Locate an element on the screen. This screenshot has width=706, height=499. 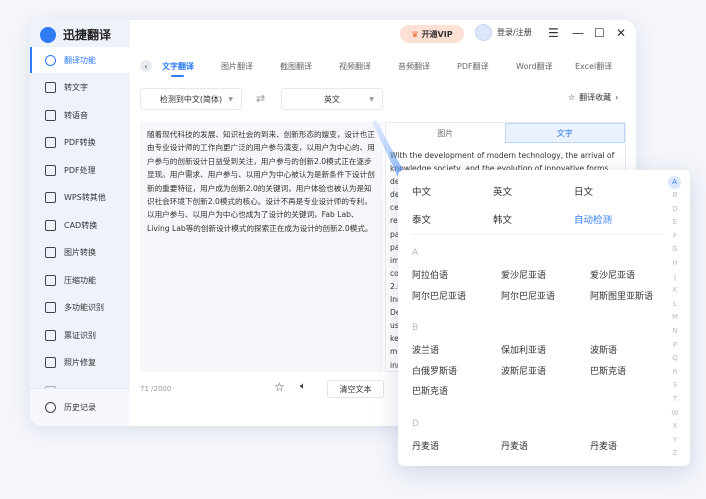
index-letter: H is located at coordinates (675, 264).